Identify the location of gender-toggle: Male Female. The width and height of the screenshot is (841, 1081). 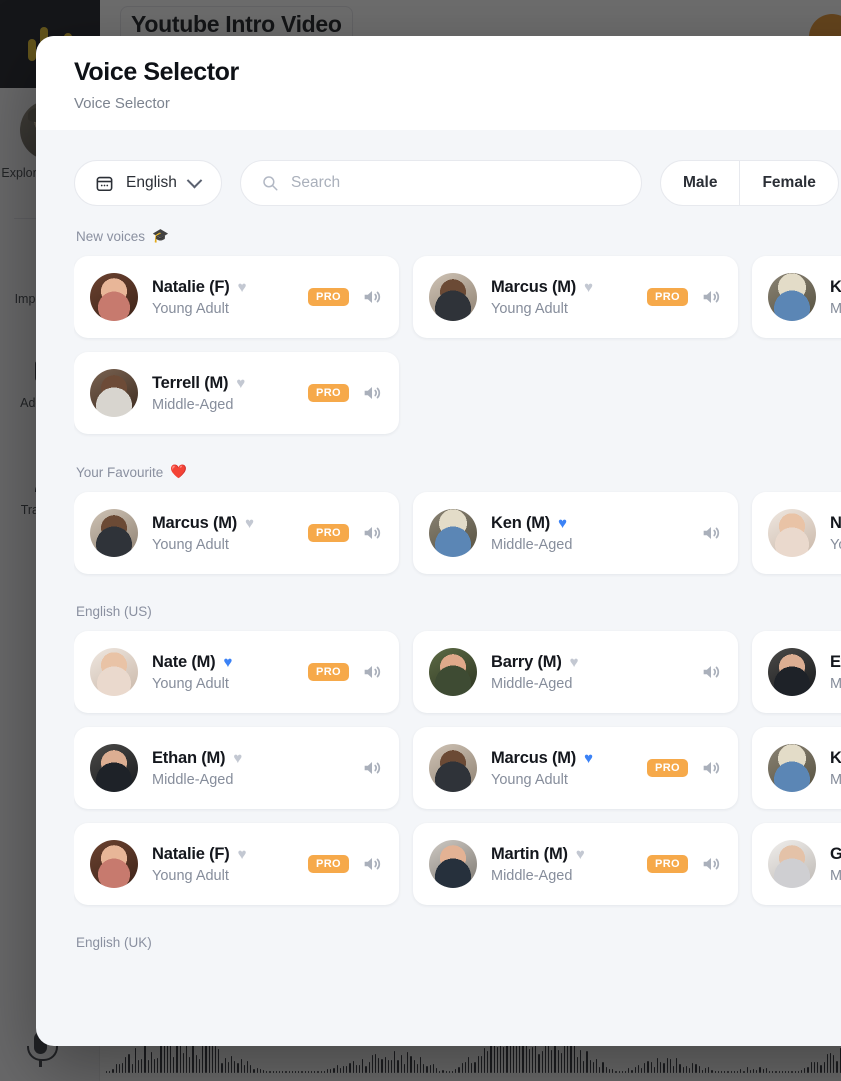
(749, 183).